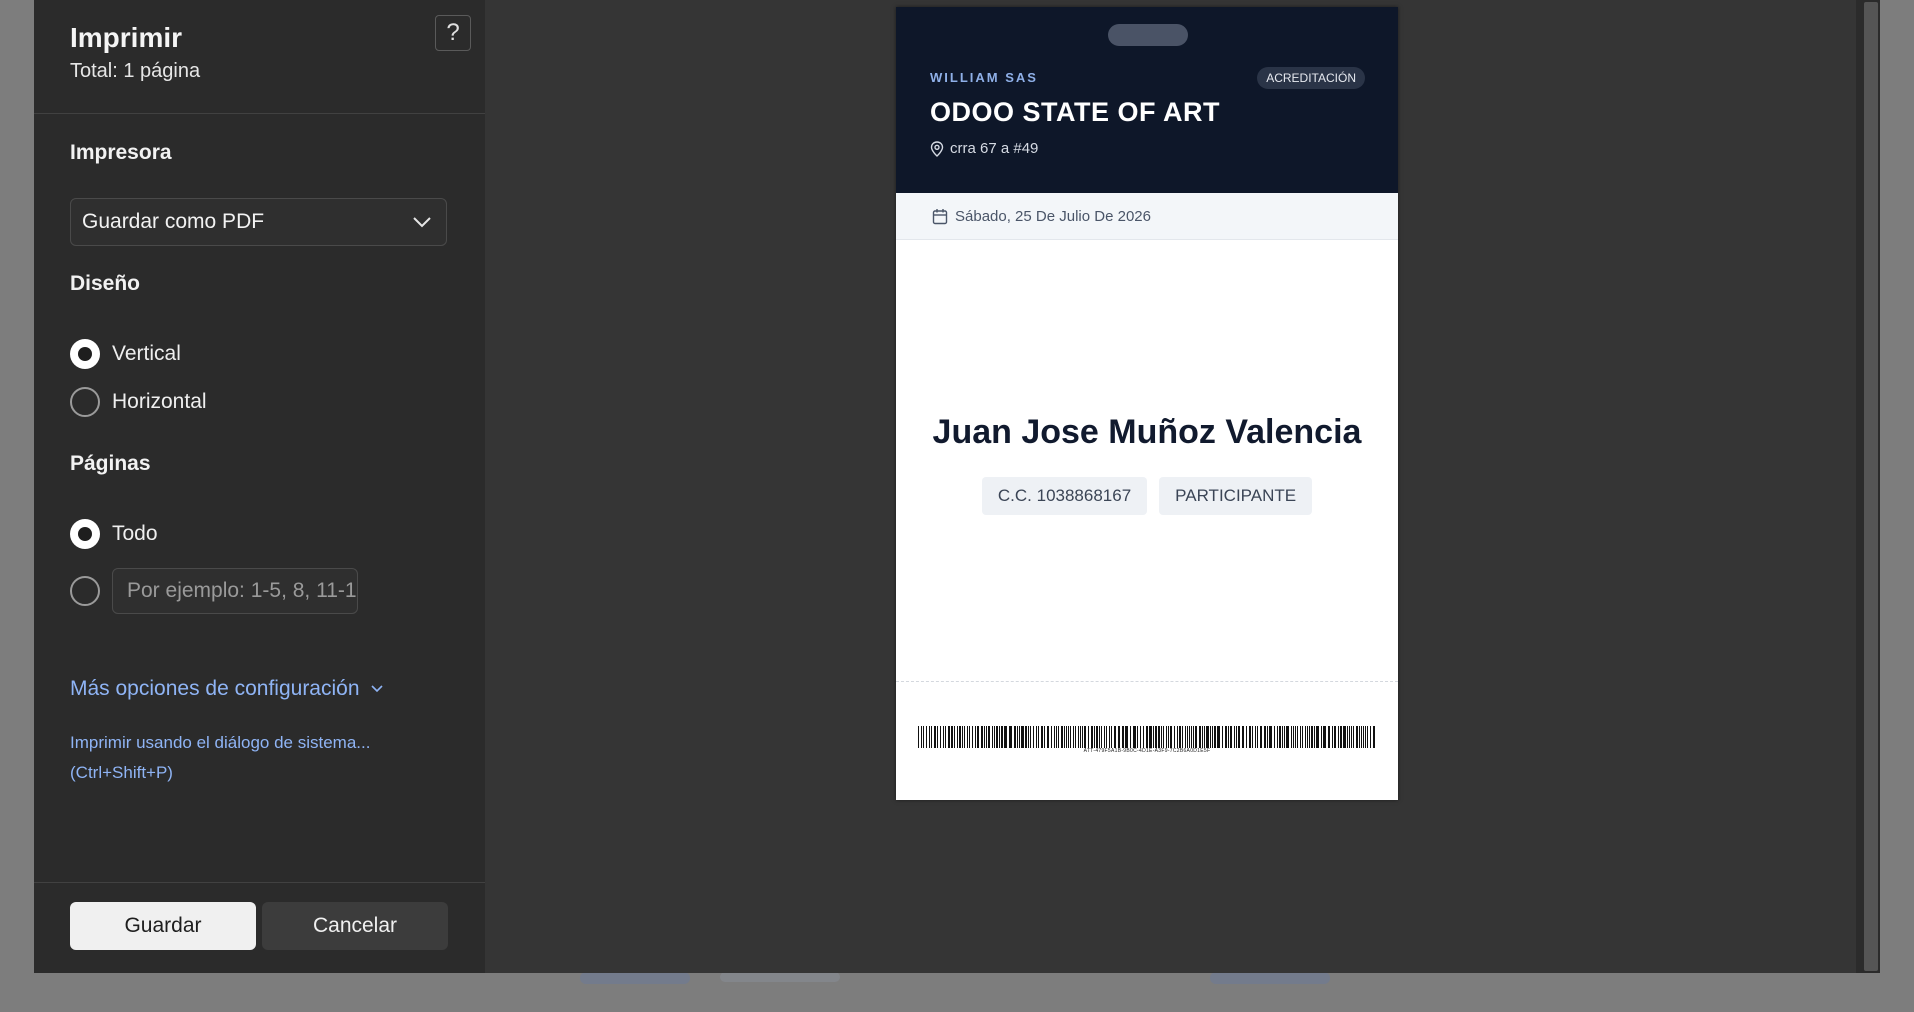 The height and width of the screenshot is (1012, 1914). I want to click on printer-select: Guardar como PDF, so click(258, 222).